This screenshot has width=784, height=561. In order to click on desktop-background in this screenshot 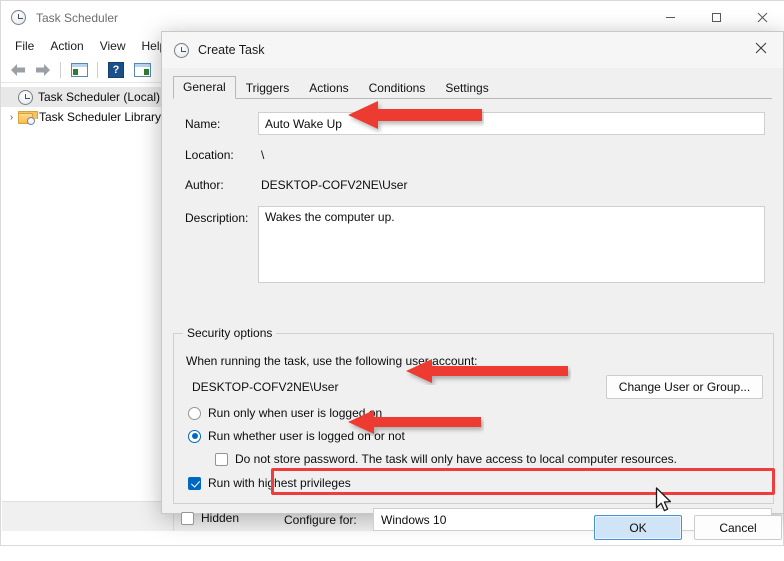, I will do `click(392, 553)`.